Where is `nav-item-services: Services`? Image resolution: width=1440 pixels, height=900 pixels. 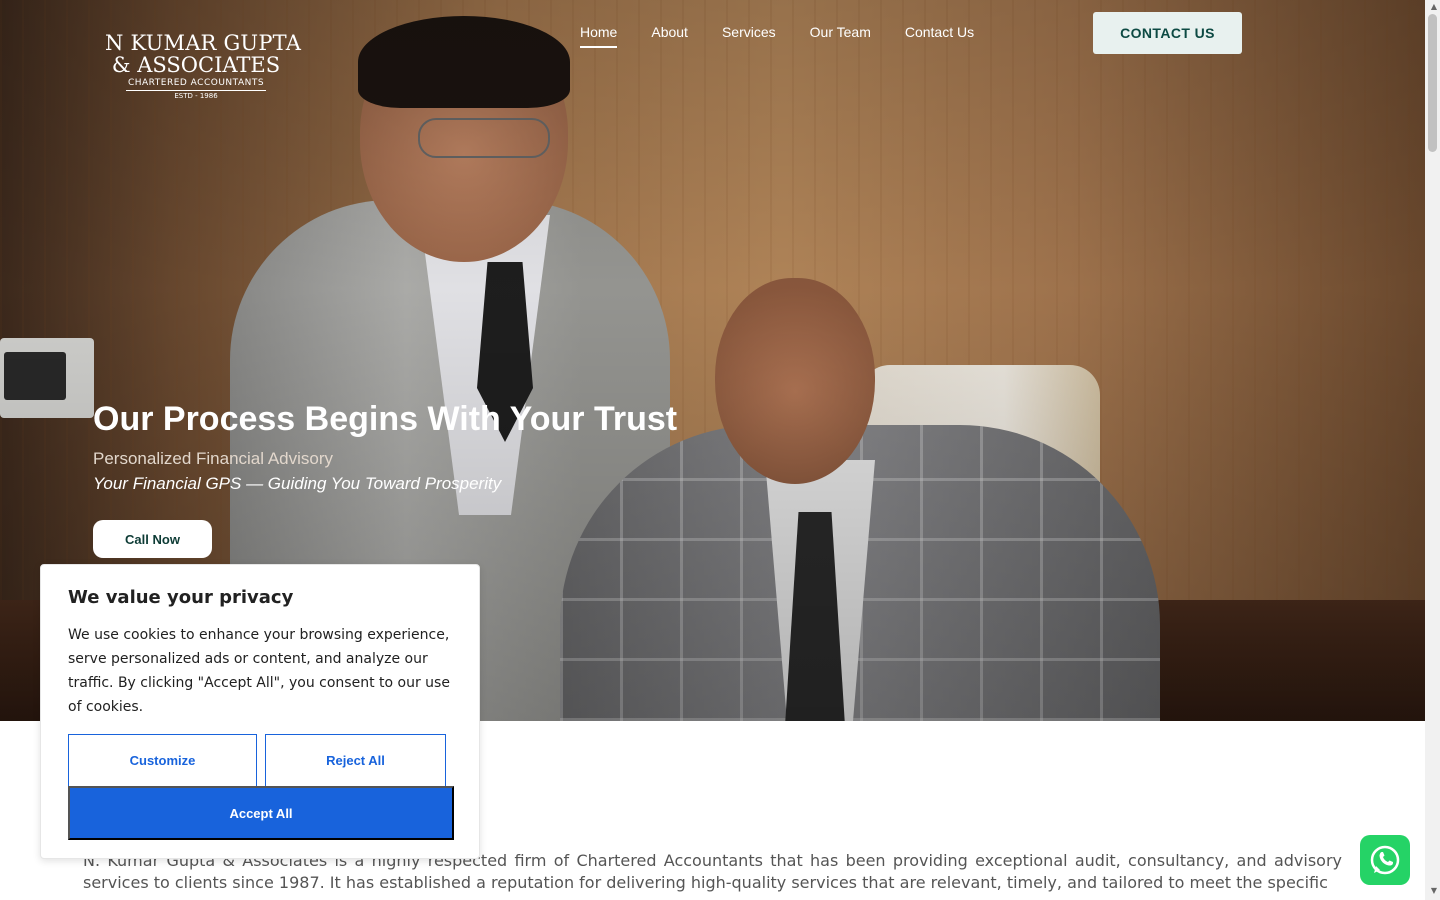
nav-item-services: Services is located at coordinates (749, 36).